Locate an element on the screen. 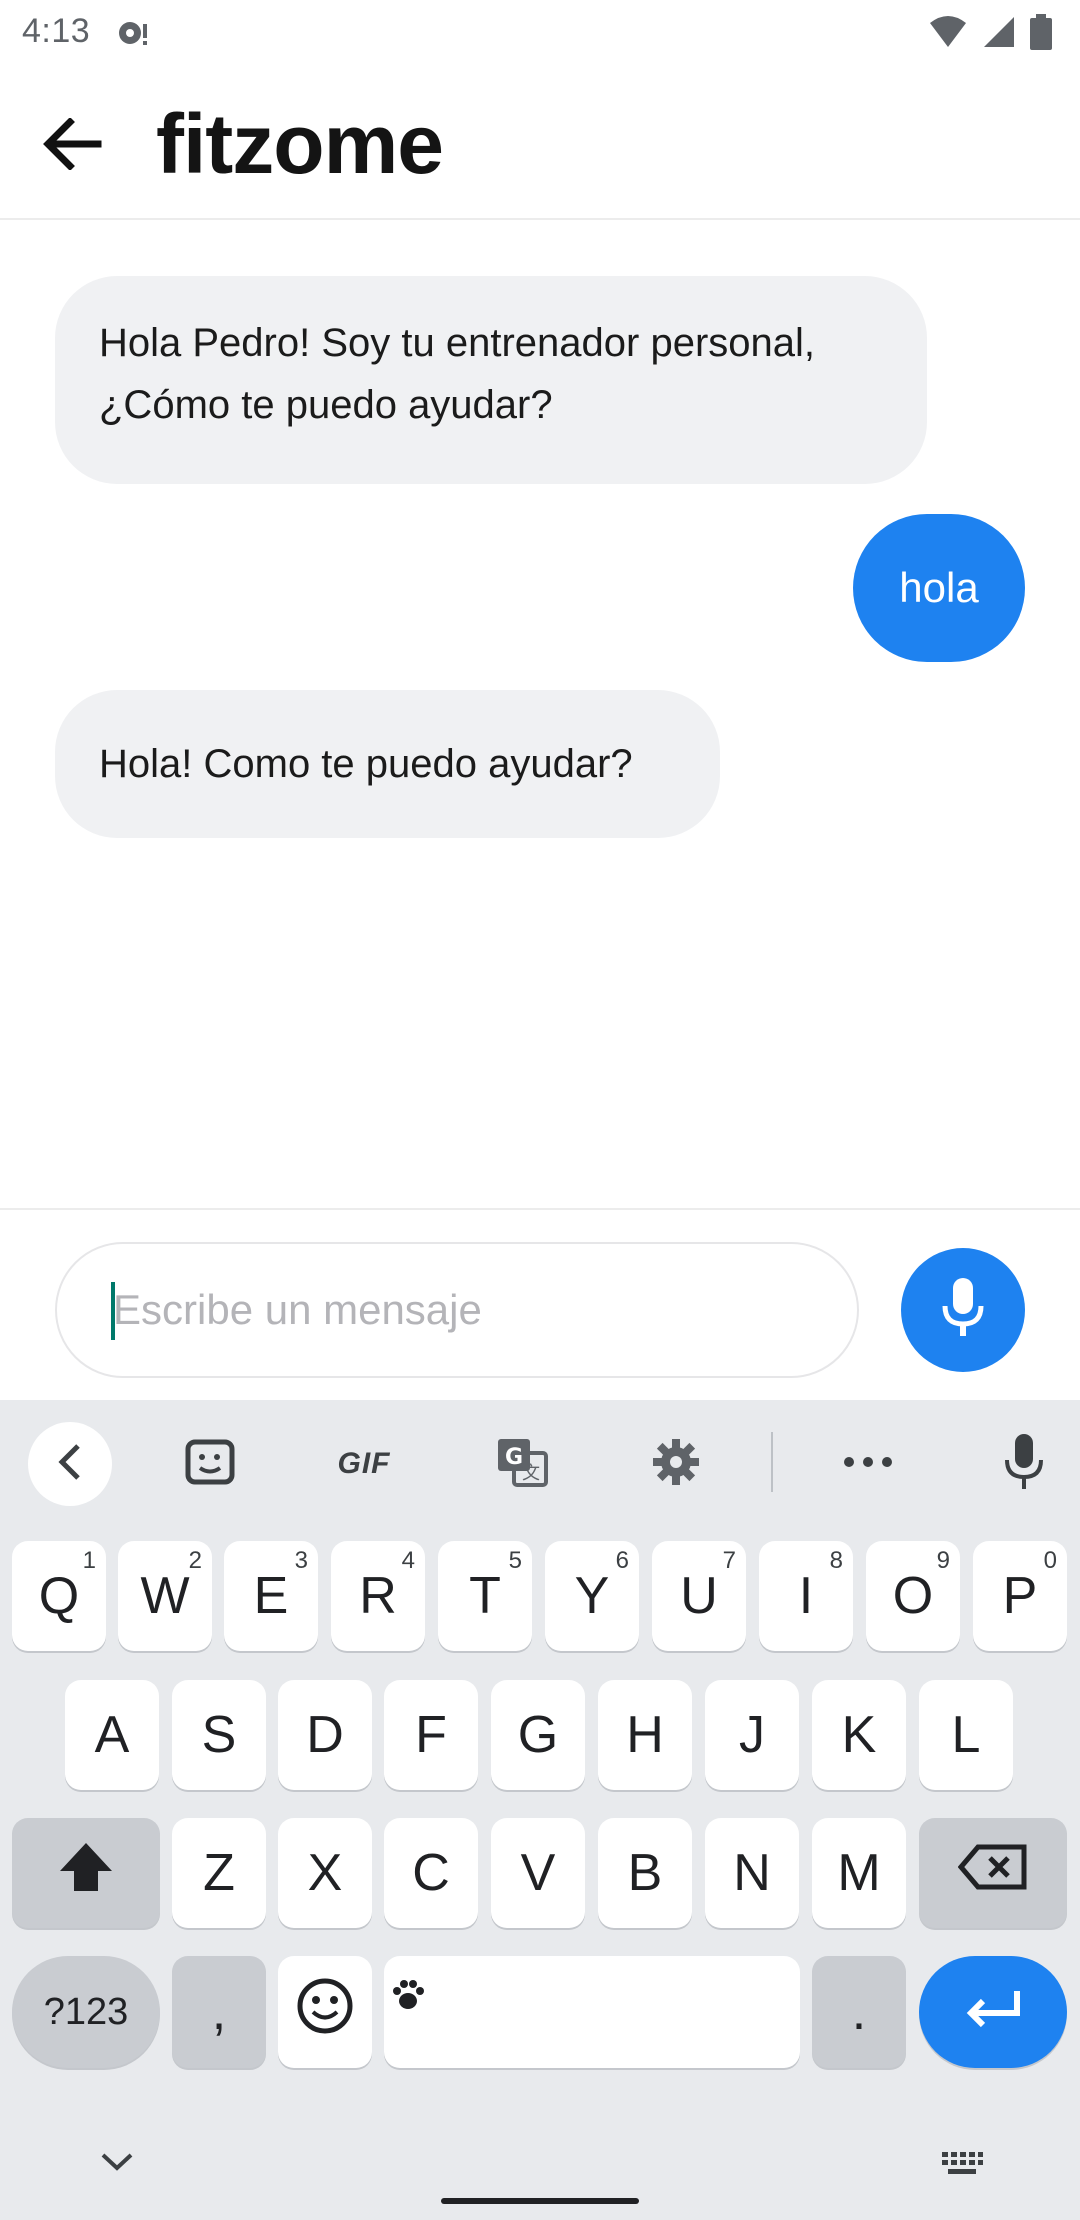  settings-icon is located at coordinates (676, 1464).